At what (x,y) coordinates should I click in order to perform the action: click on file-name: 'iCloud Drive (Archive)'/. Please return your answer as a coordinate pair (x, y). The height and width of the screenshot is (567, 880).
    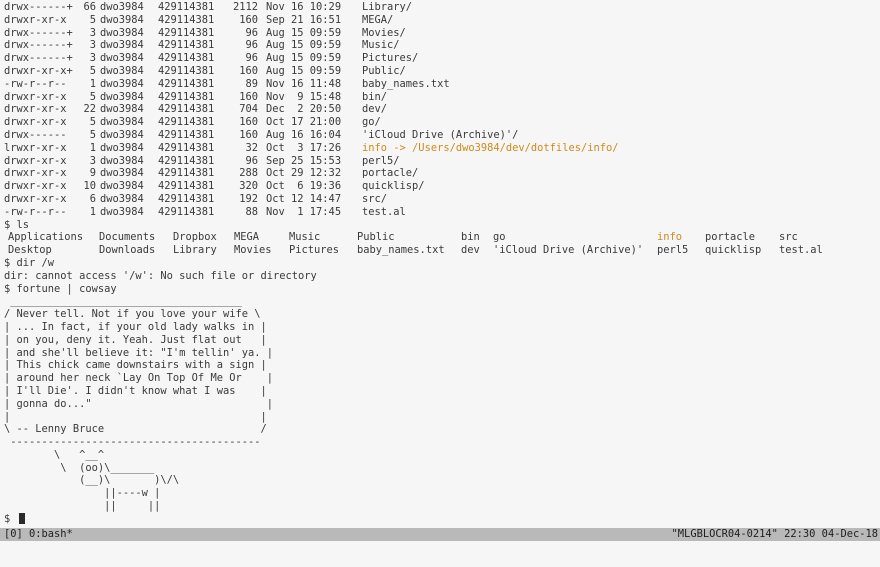
    Looking at the image, I should click on (440, 134).